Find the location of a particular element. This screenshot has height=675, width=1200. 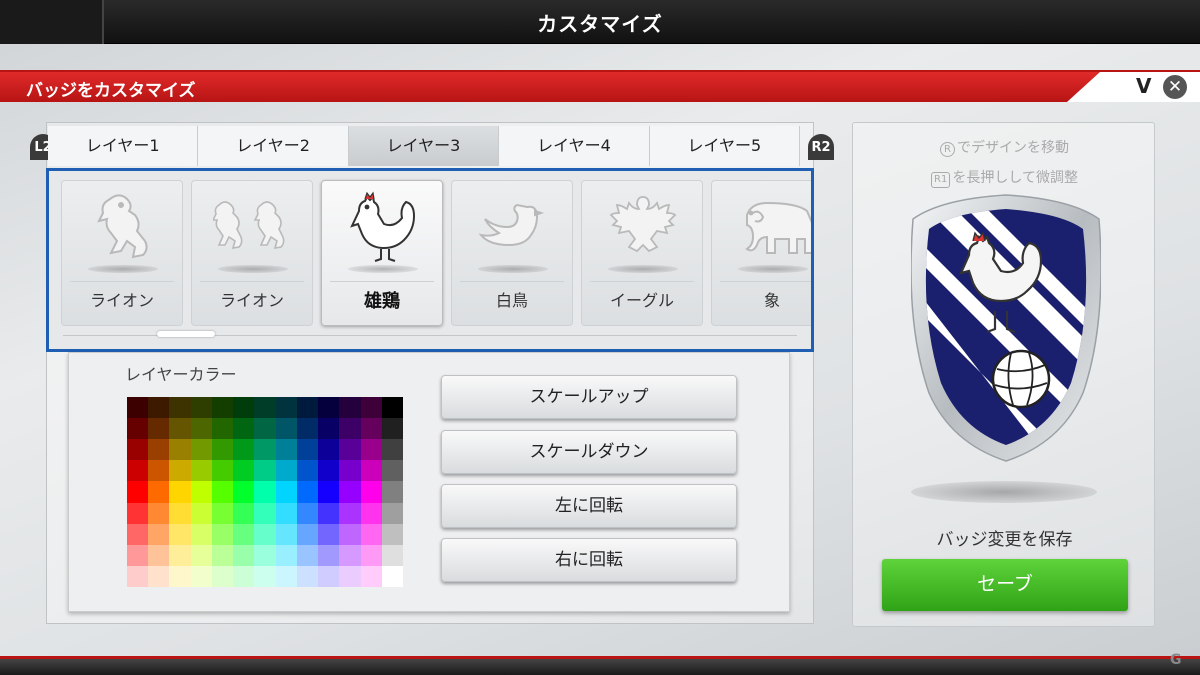

emblem-scroll-thumb is located at coordinates (186, 334).